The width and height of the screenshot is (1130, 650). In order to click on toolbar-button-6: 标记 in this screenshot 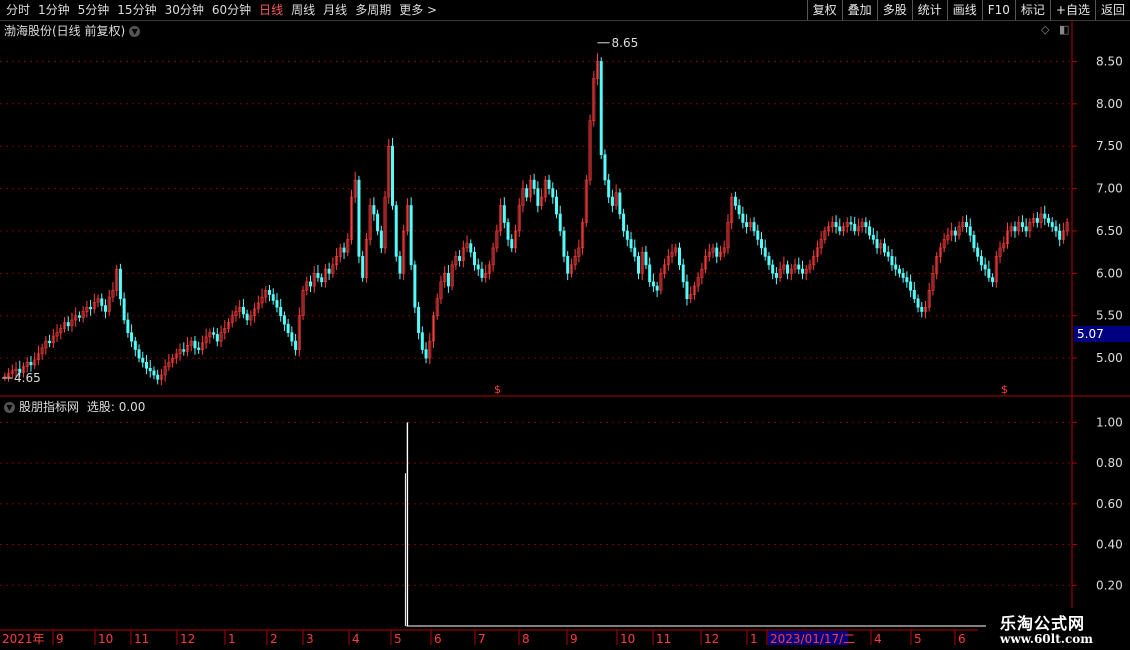, I will do `click(1032, 10)`.